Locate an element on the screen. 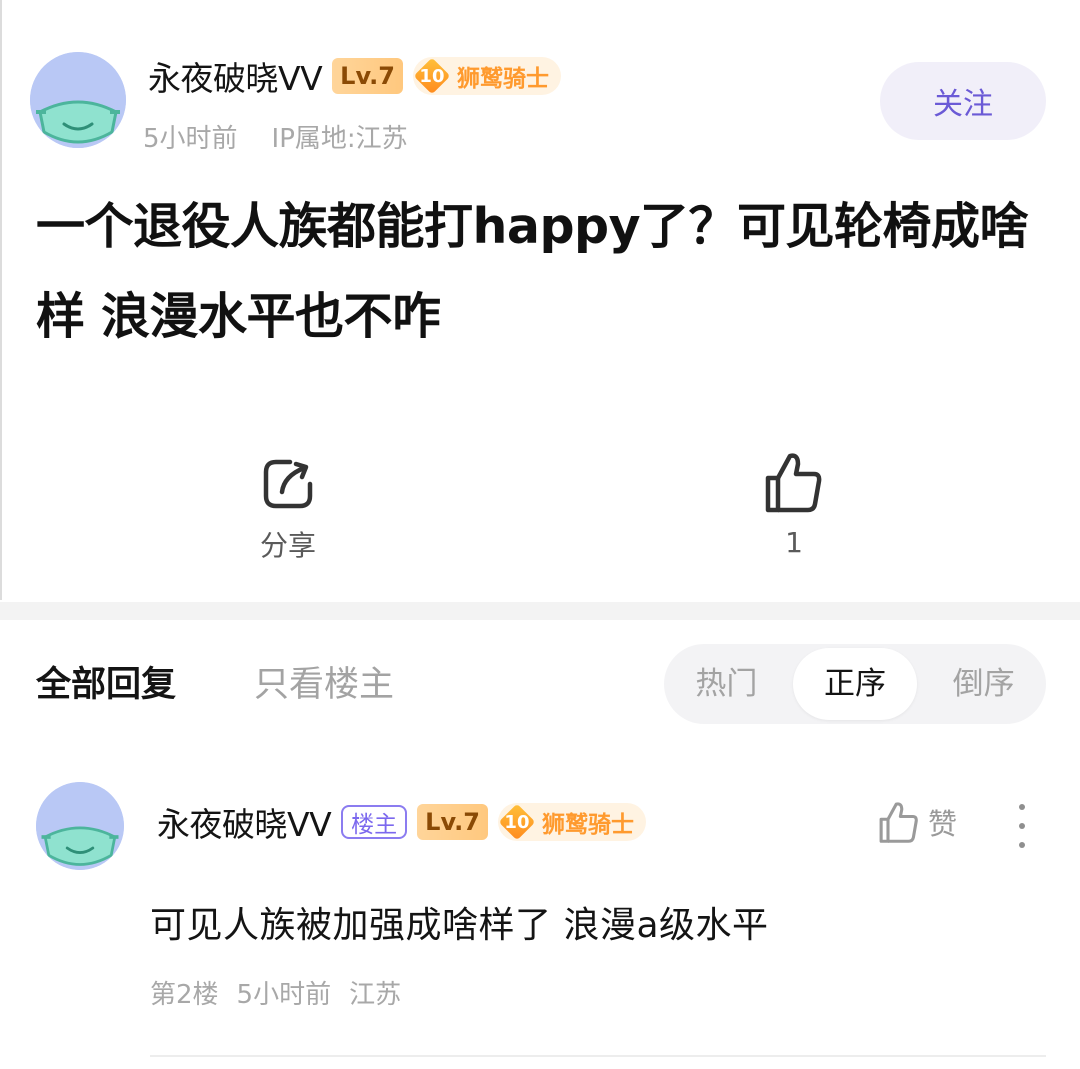 This screenshot has width=1080, height=1069. post-title: 一个退役人族都能打happy了？可见轮椅成啥样 浪漫水平也不咋 is located at coordinates (532, 271).